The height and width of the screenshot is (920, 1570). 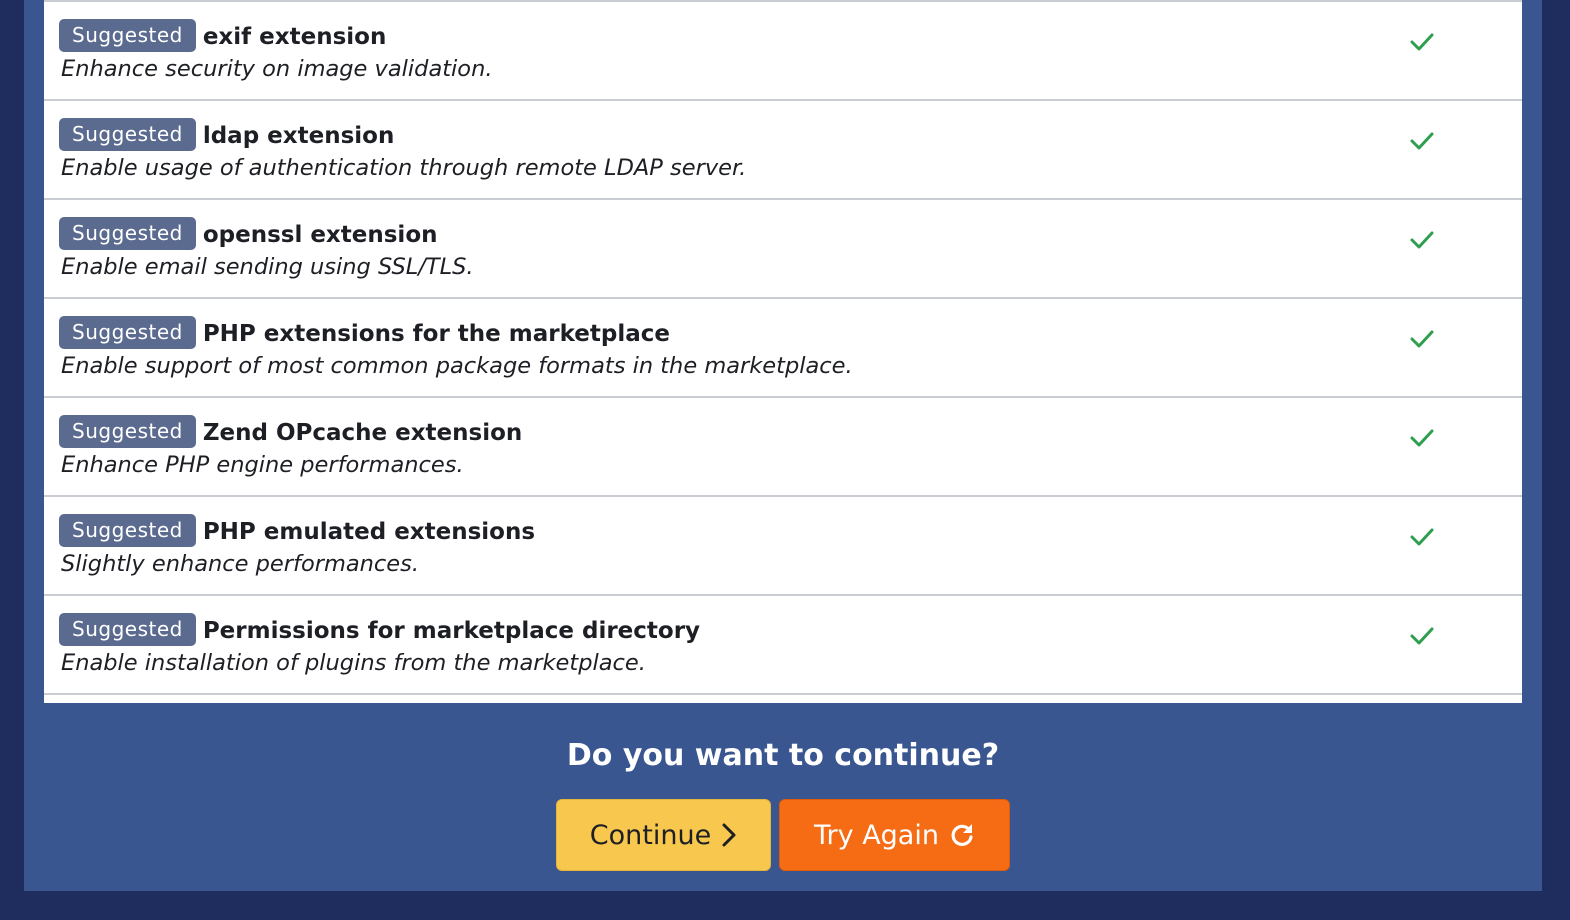 I want to click on try-again-button-label: Try Again, so click(x=876, y=835).